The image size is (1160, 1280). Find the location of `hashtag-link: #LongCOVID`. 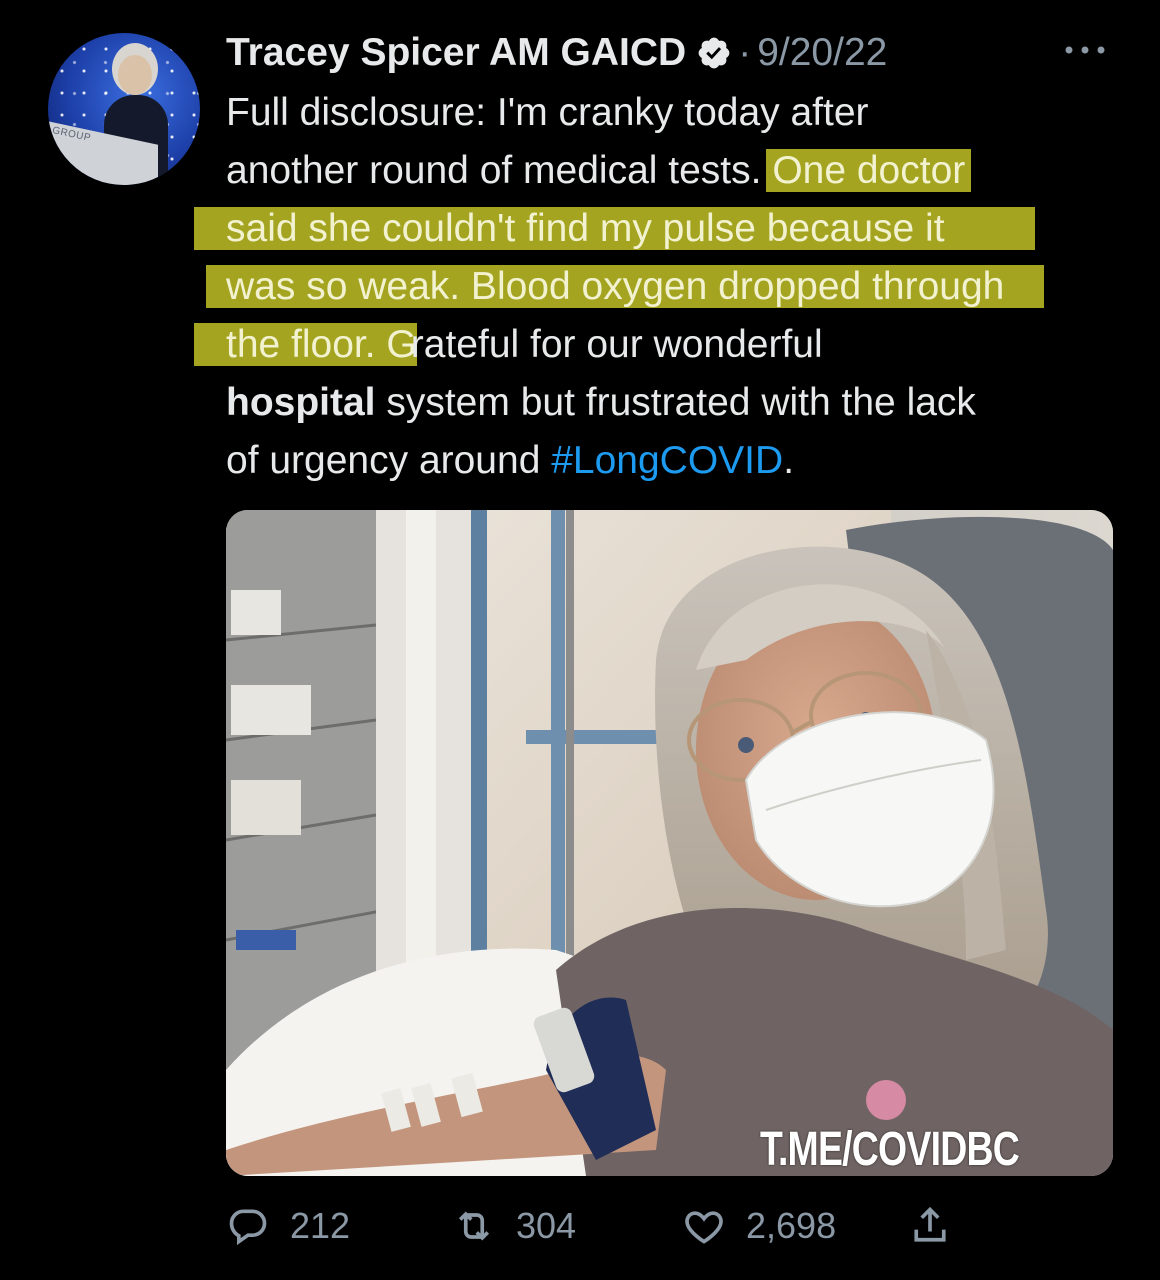

hashtag-link: #LongCOVID is located at coordinates (667, 460).